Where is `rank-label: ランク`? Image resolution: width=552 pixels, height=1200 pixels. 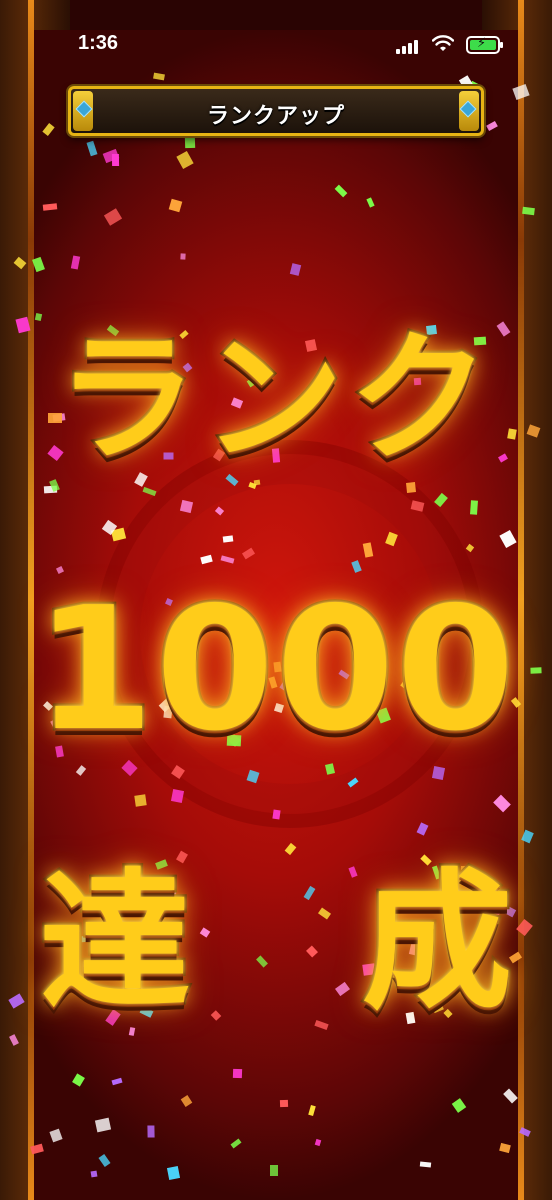 rank-label: ランク is located at coordinates (274, 399).